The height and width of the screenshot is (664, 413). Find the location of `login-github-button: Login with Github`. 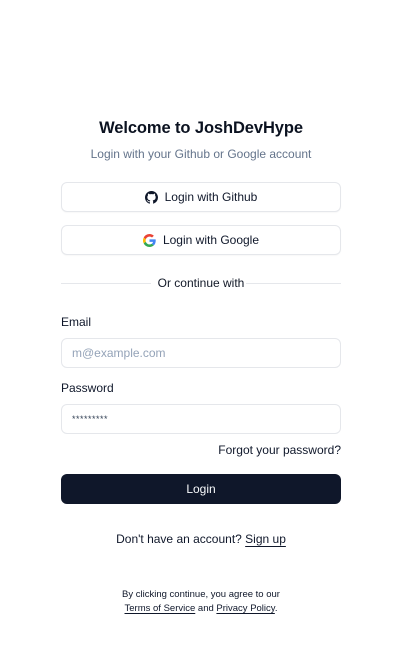

login-github-button: Login with Github is located at coordinates (201, 197).